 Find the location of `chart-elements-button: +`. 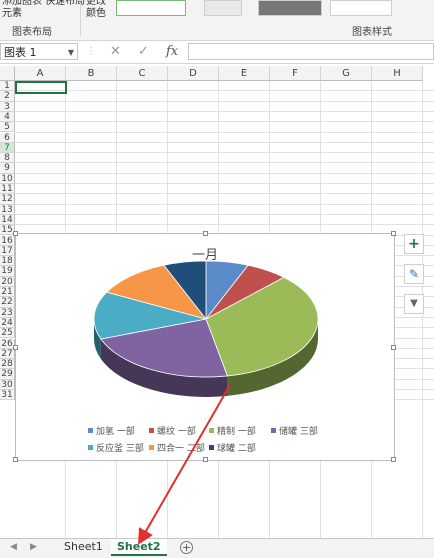

chart-elements-button: + is located at coordinates (414, 244).